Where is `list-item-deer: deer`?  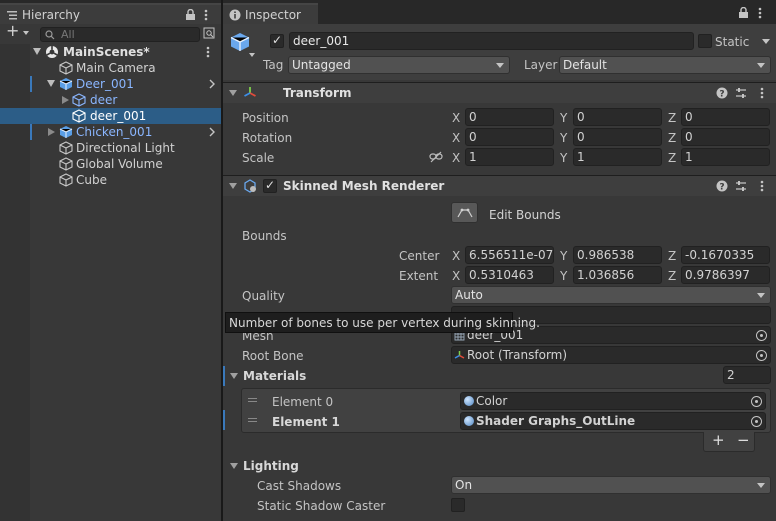 list-item-deer: deer is located at coordinates (110, 100).